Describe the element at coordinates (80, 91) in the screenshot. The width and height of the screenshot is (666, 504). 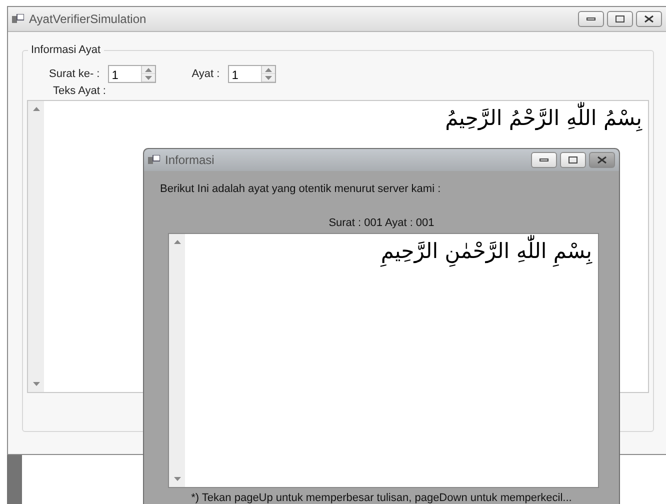
I see `field-label: Teks Ayat :` at that location.